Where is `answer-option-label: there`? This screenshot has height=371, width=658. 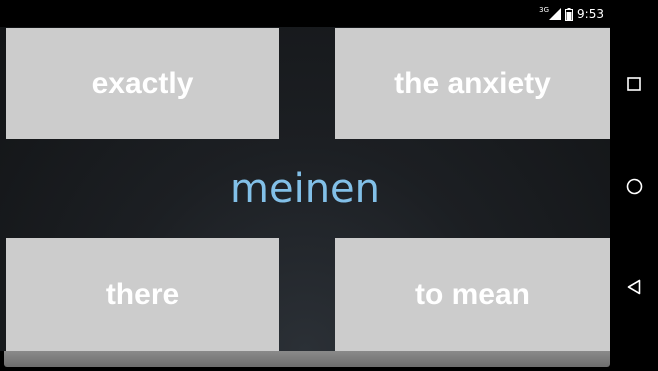
answer-option-label: there is located at coordinates (142, 294).